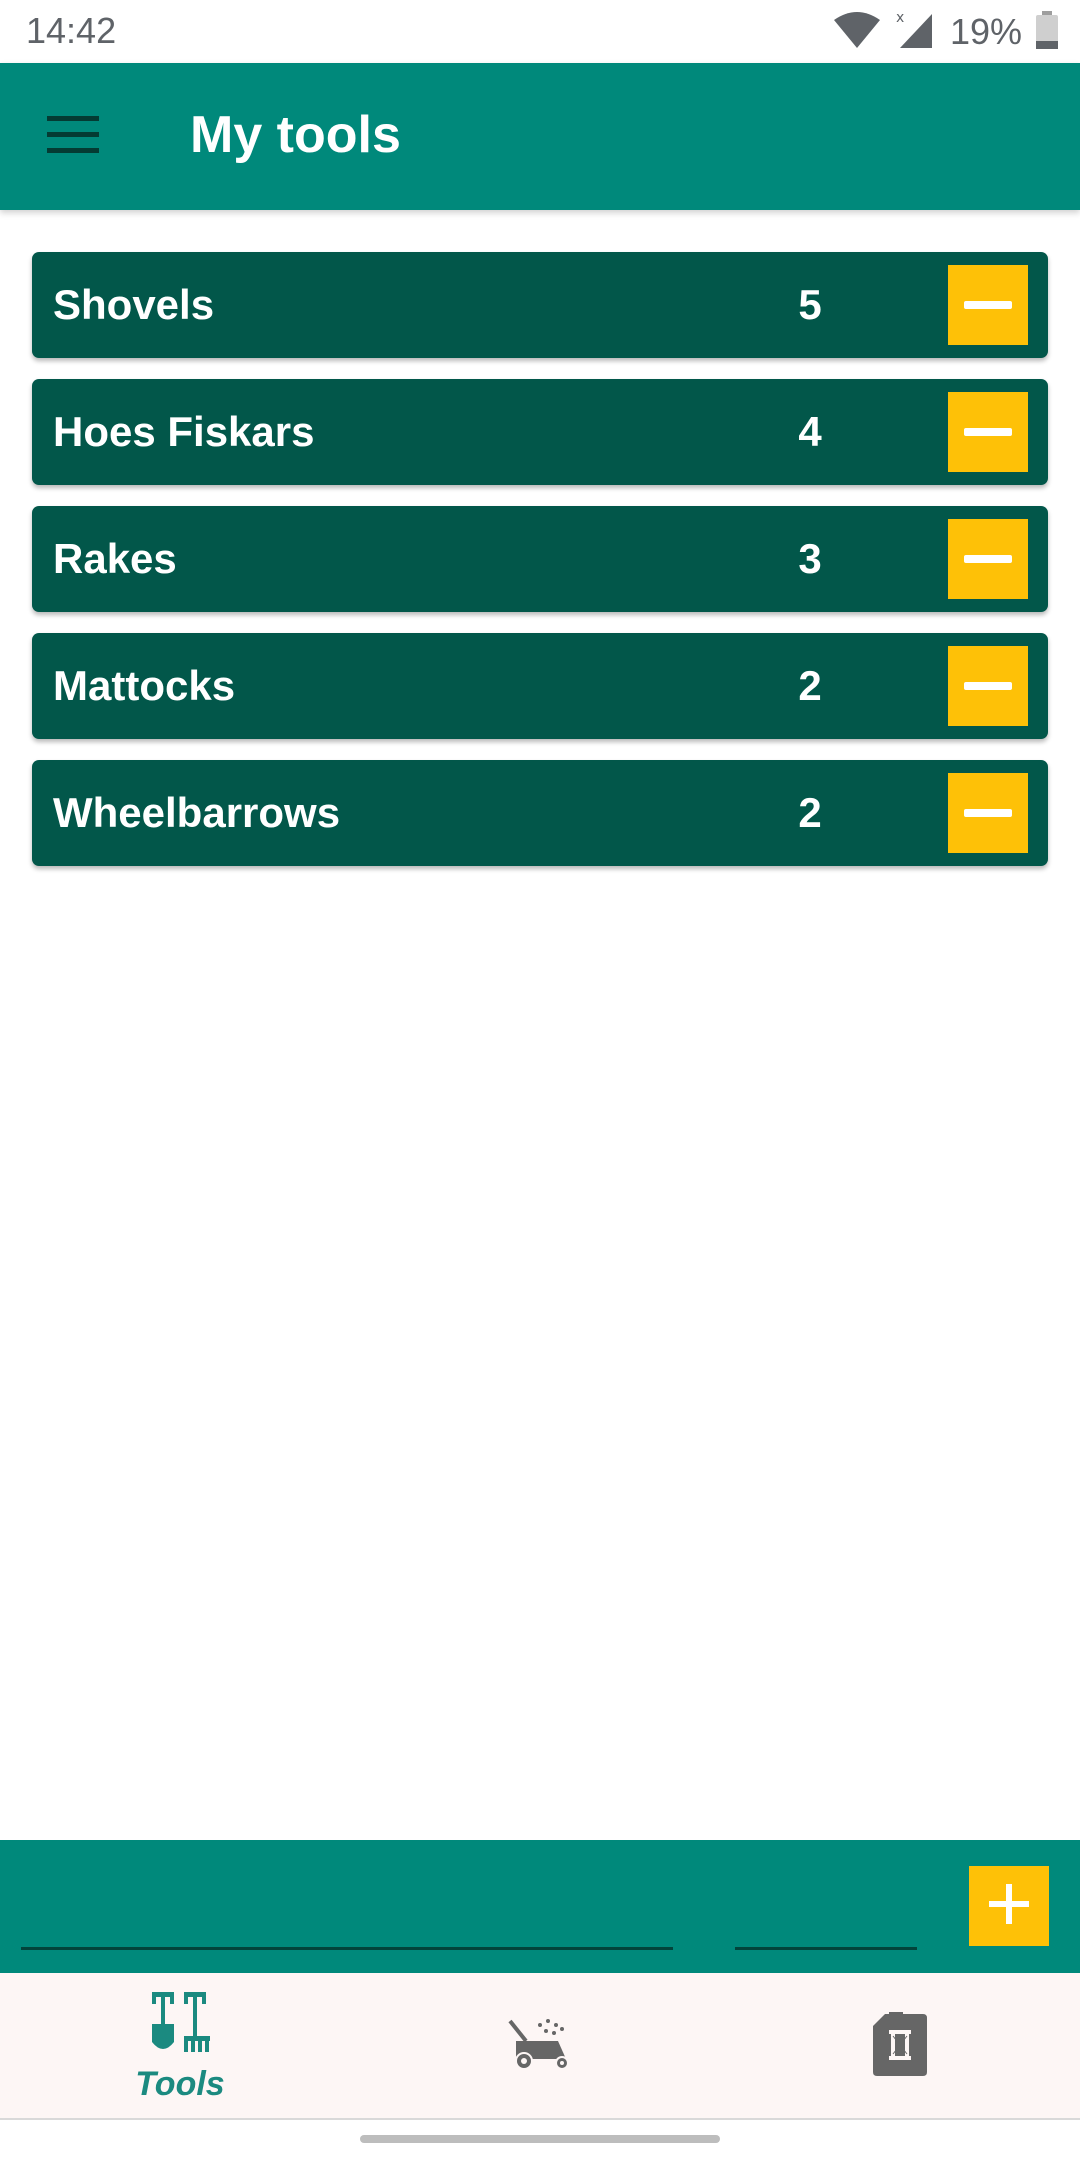 The width and height of the screenshot is (1080, 2160). I want to click on lawn-mower-icon, so click(540, 2046).